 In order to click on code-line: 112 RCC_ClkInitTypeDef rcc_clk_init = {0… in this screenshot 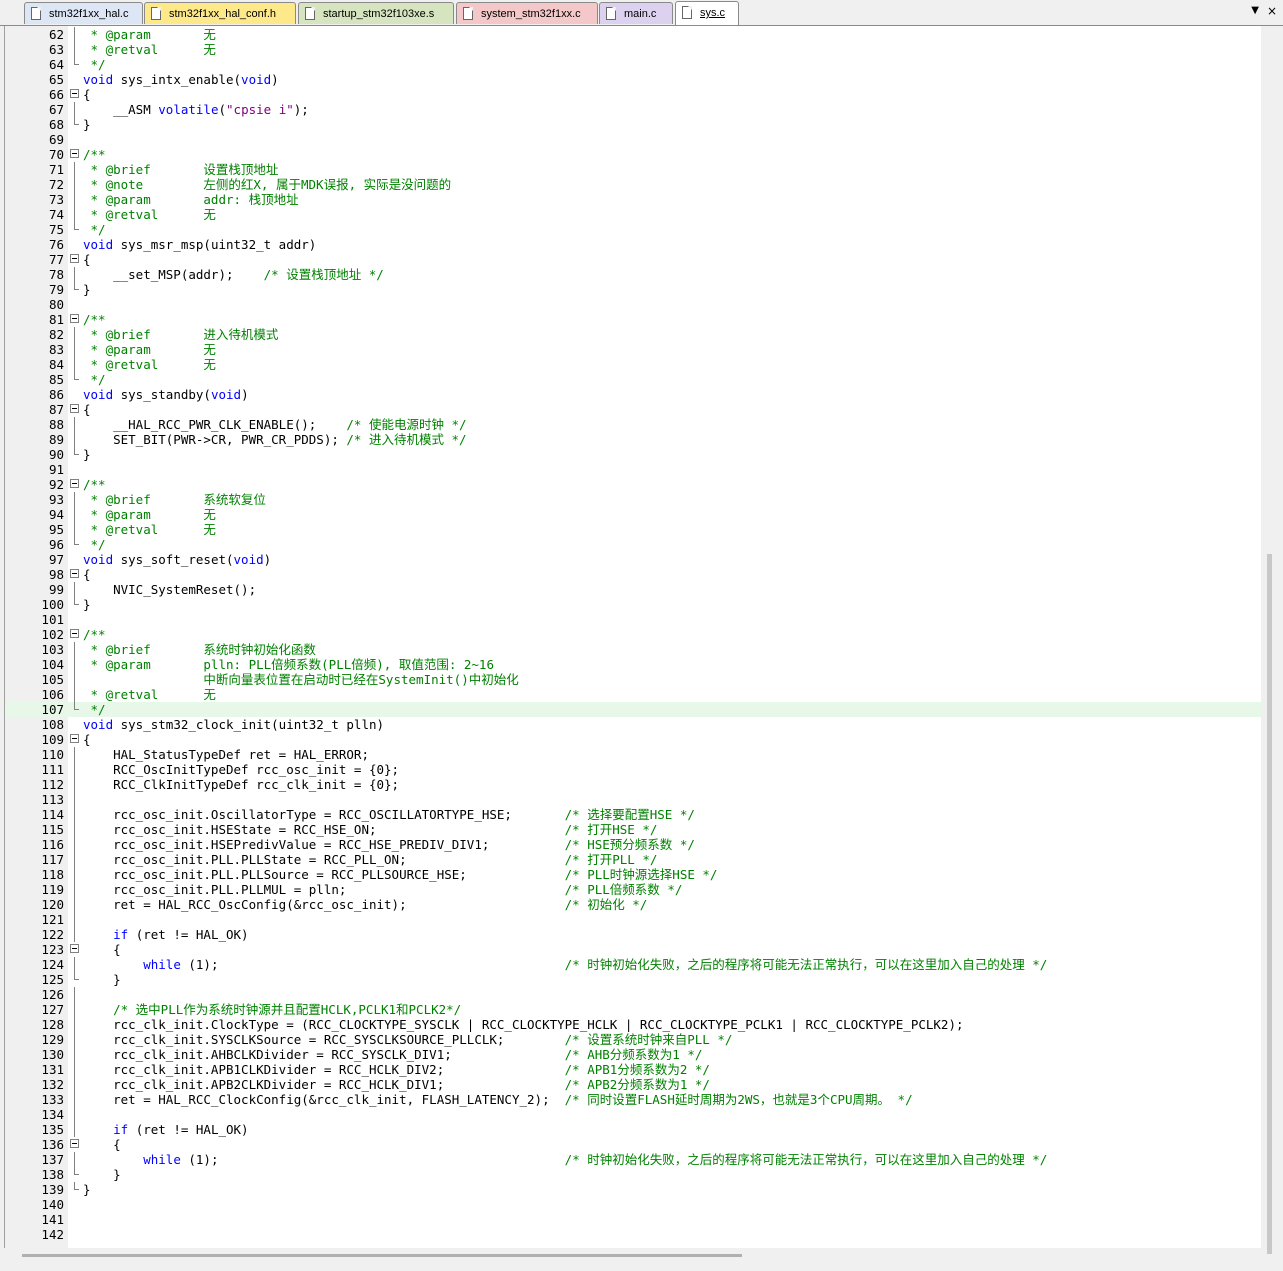, I will do `click(633, 784)`.